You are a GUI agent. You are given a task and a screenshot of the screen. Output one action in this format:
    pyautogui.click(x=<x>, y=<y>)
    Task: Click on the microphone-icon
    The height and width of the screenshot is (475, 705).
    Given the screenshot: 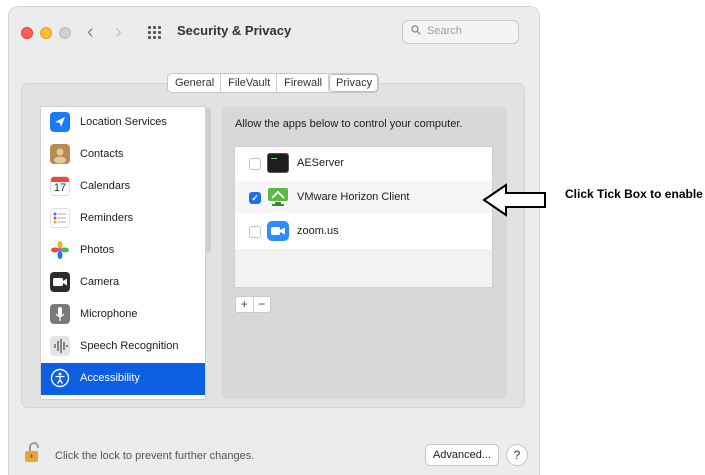 What is the action you would take?
    pyautogui.click(x=60, y=314)
    